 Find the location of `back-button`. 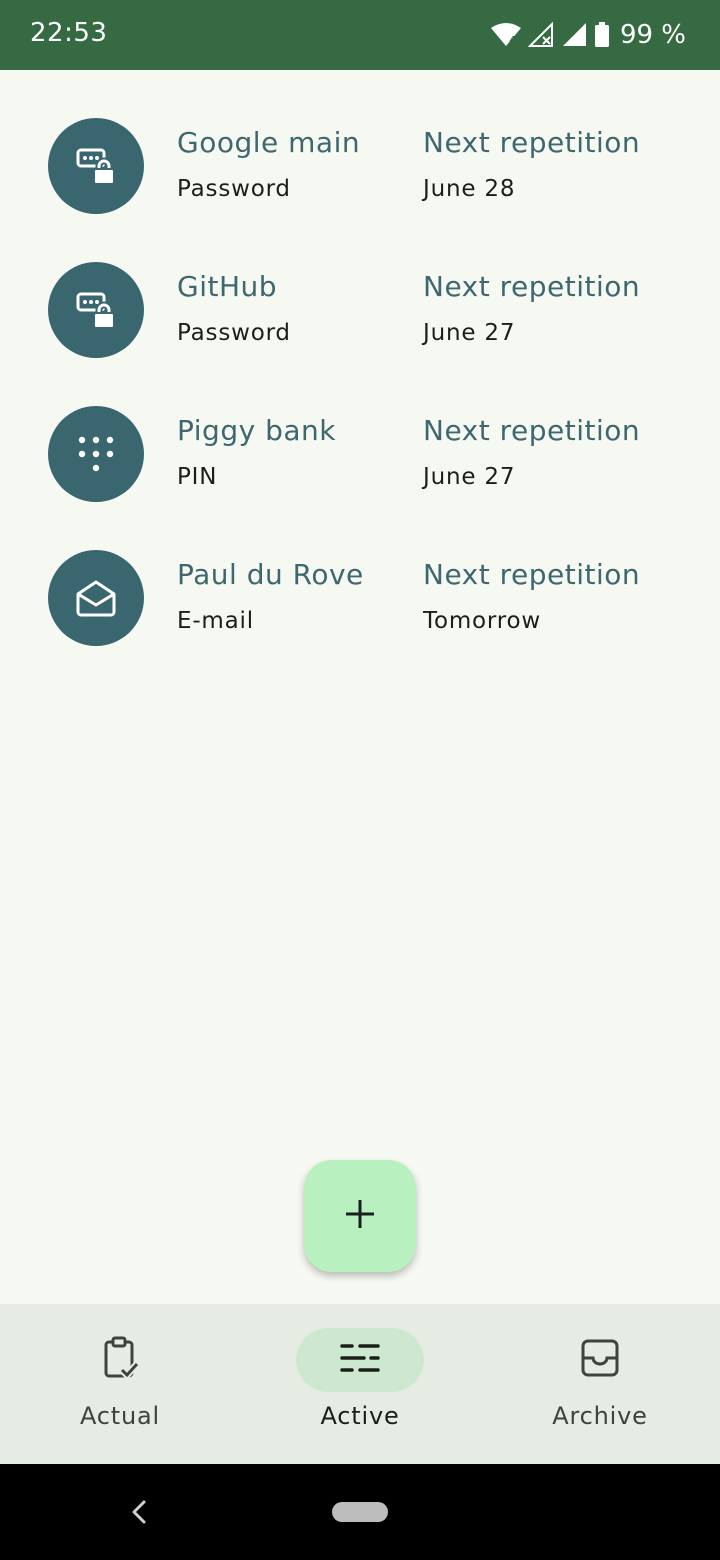

back-button is located at coordinates (139, 1512).